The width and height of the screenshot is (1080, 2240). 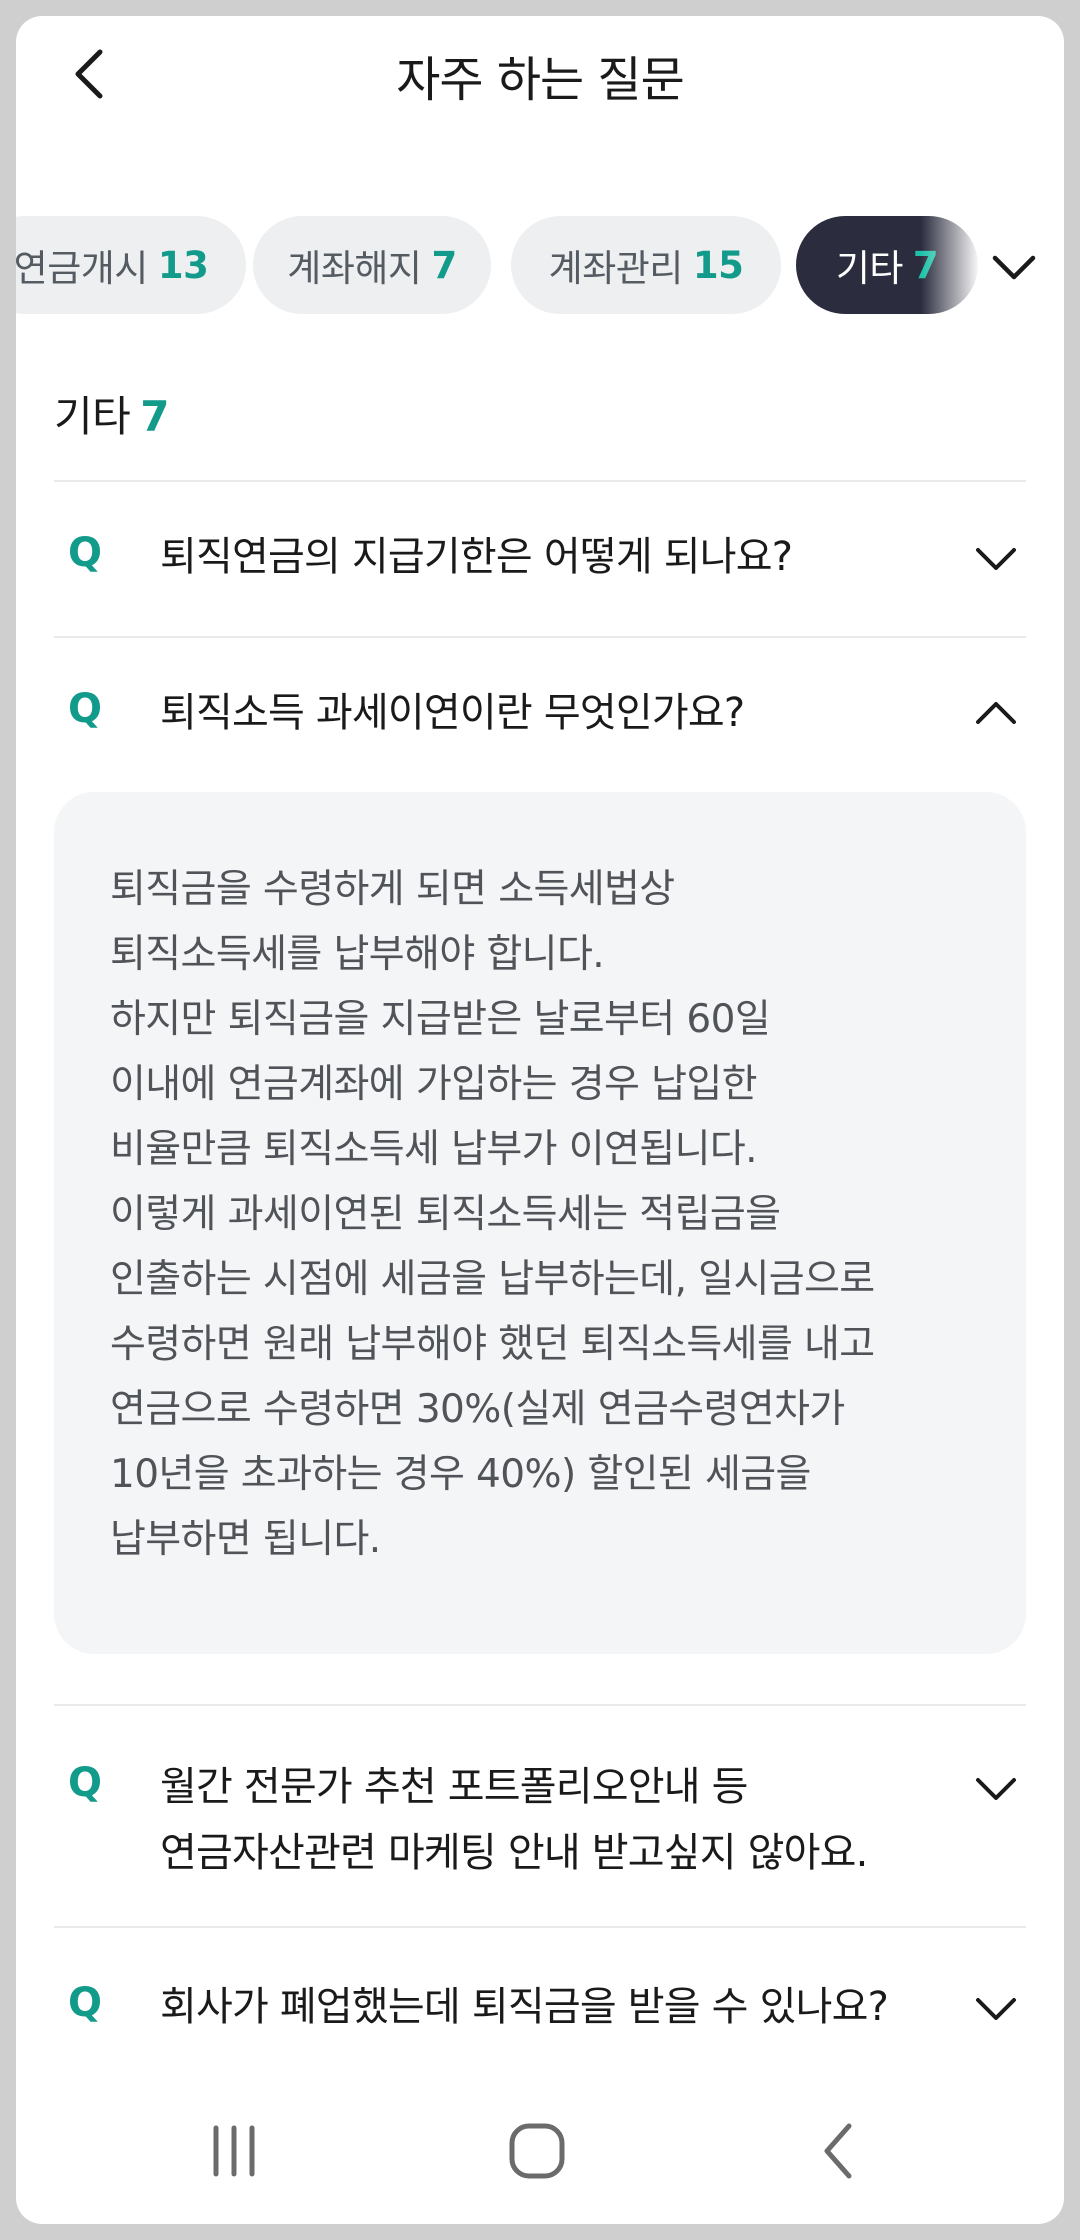 I want to click on faq-item: Q 퇴직소득 과세이연이란 무엇인가요?, so click(x=540, y=713).